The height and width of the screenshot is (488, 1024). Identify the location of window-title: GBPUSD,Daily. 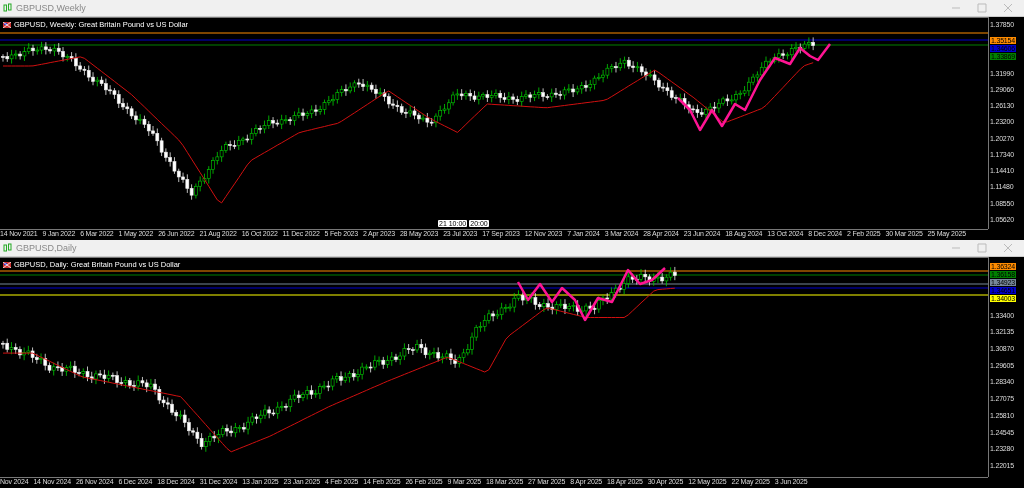
(46, 248).